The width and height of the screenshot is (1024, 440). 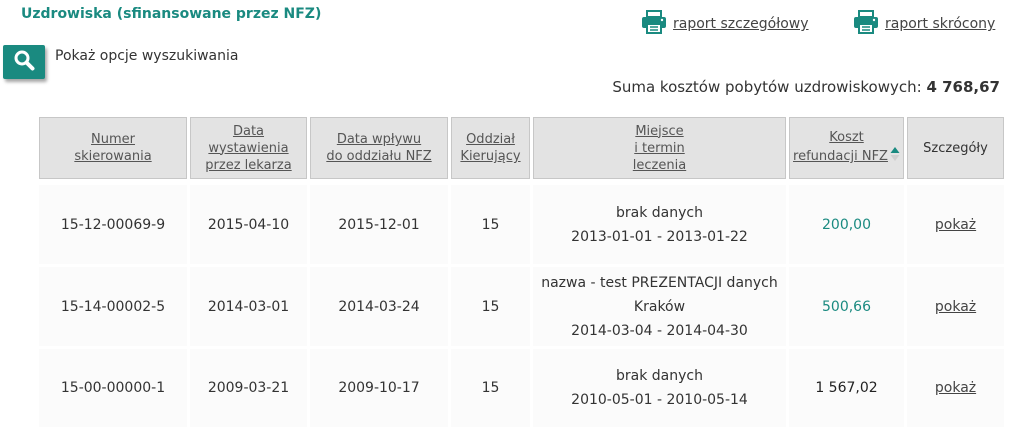 I want to click on receipt-date: 2009-10-17, so click(x=379, y=388).